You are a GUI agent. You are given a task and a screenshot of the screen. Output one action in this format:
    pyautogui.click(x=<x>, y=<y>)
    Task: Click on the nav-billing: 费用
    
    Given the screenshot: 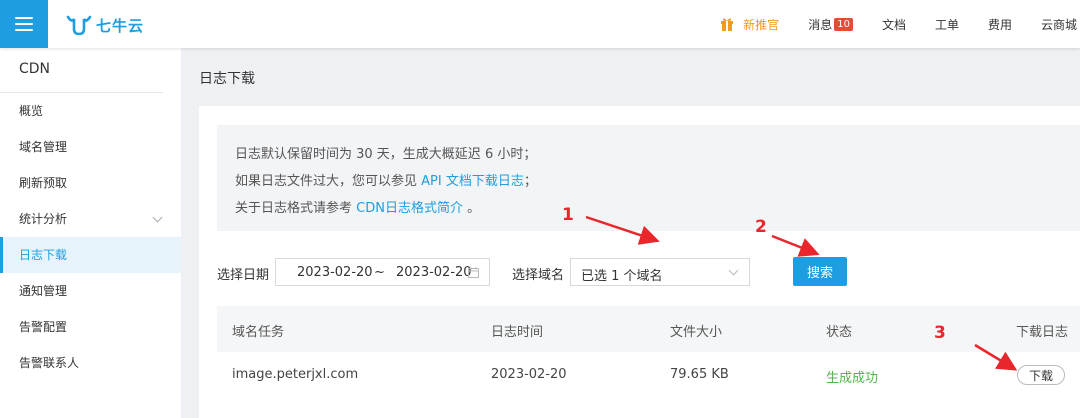 What is the action you would take?
    pyautogui.click(x=1000, y=24)
    